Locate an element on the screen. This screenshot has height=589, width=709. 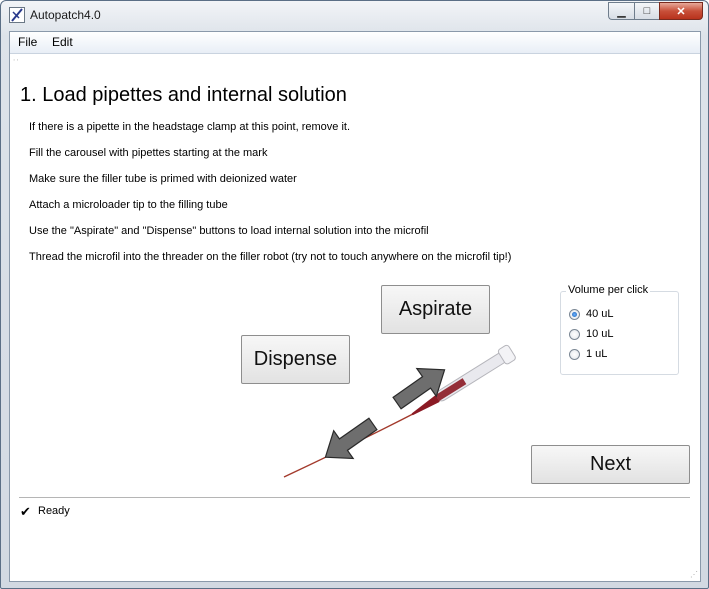
minimize-button: ▁ is located at coordinates (621, 11).